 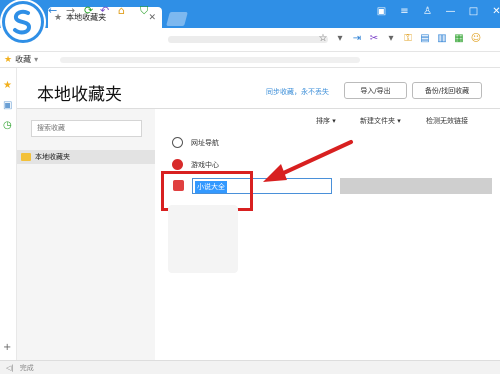 I want to click on minimize-icon: —, so click(x=450, y=11).